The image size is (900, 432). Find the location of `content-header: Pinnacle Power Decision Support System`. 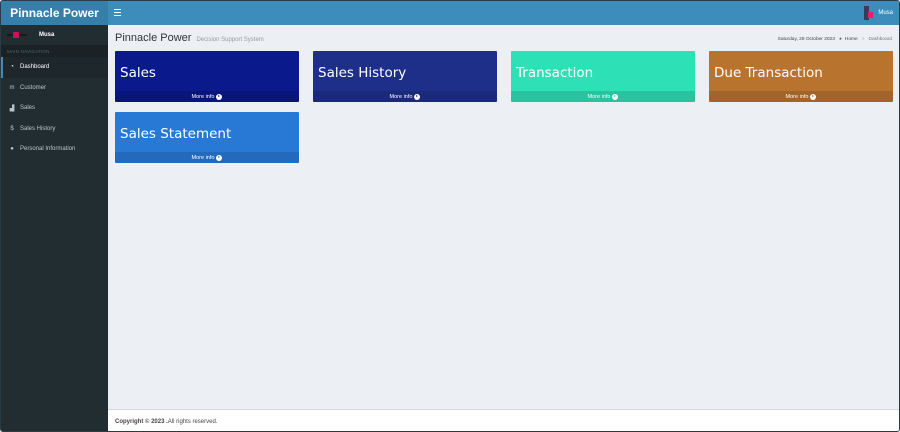

content-header: Pinnacle Power Decision Support System is located at coordinates (189, 40).